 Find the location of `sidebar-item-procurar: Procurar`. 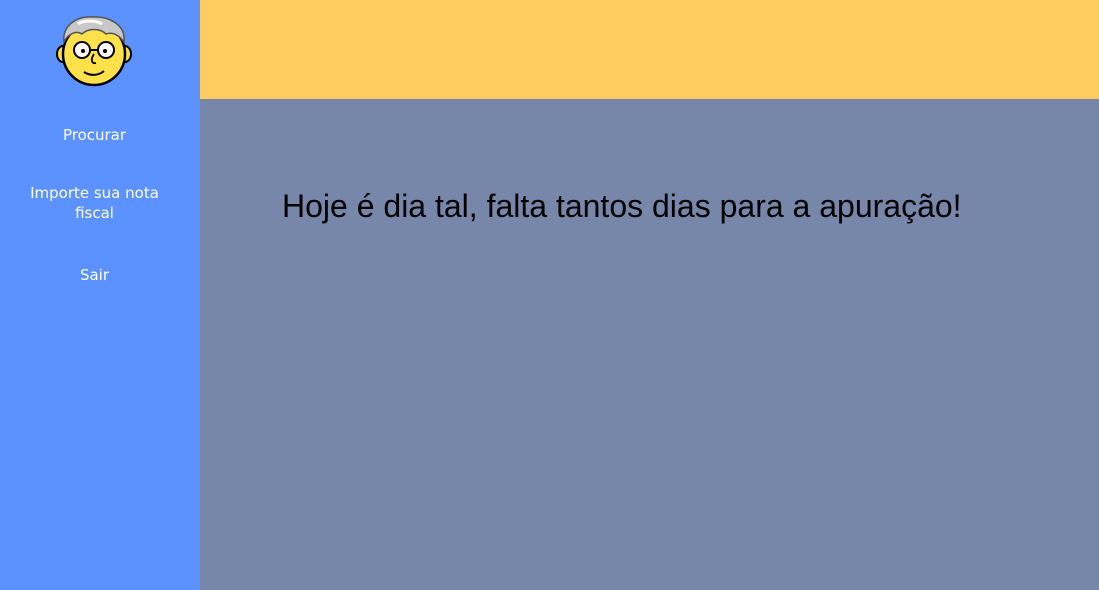

sidebar-item-procurar: Procurar is located at coordinates (94, 135).